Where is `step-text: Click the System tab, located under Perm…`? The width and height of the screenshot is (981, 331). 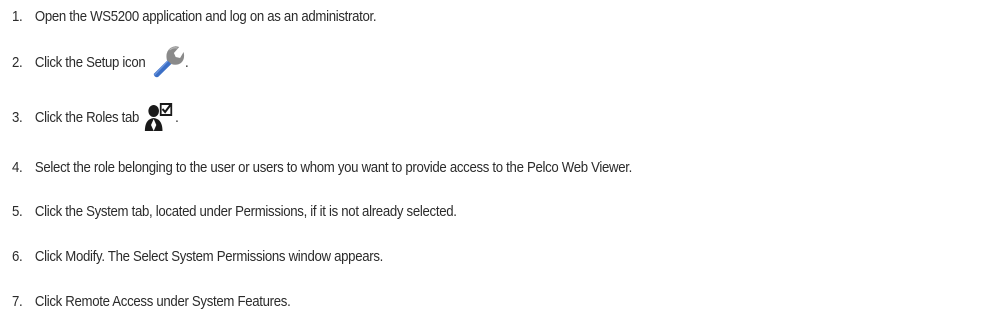
step-text: Click the System tab, located under Perm… is located at coordinates (245, 211).